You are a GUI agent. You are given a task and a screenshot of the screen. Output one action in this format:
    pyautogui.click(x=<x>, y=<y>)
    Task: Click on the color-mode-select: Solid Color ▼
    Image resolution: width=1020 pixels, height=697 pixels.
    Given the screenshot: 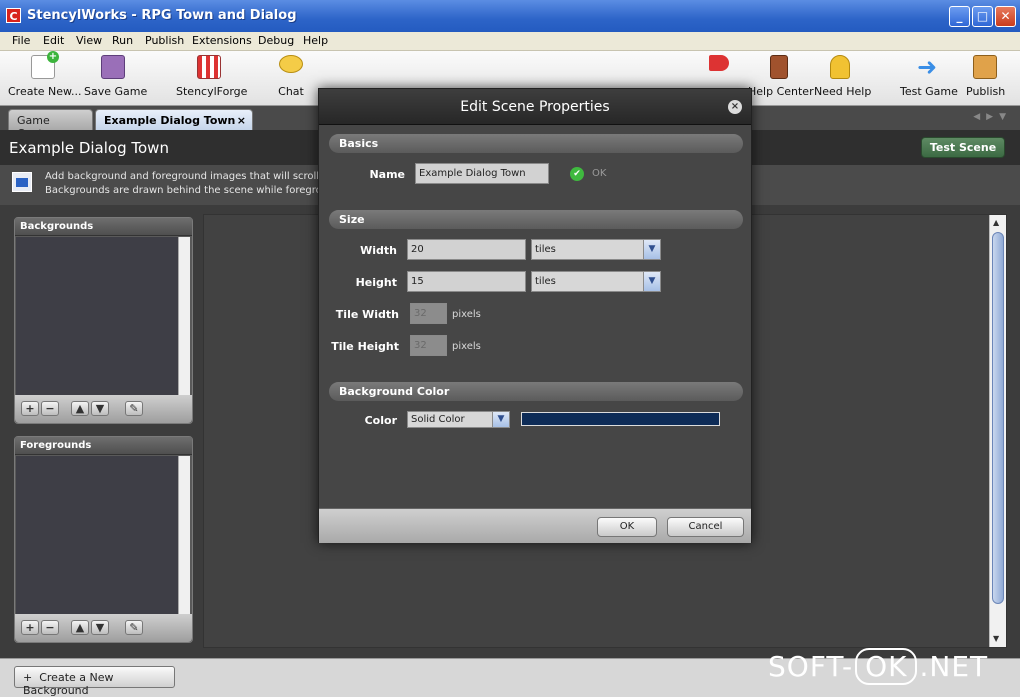 What is the action you would take?
    pyautogui.click(x=458, y=419)
    